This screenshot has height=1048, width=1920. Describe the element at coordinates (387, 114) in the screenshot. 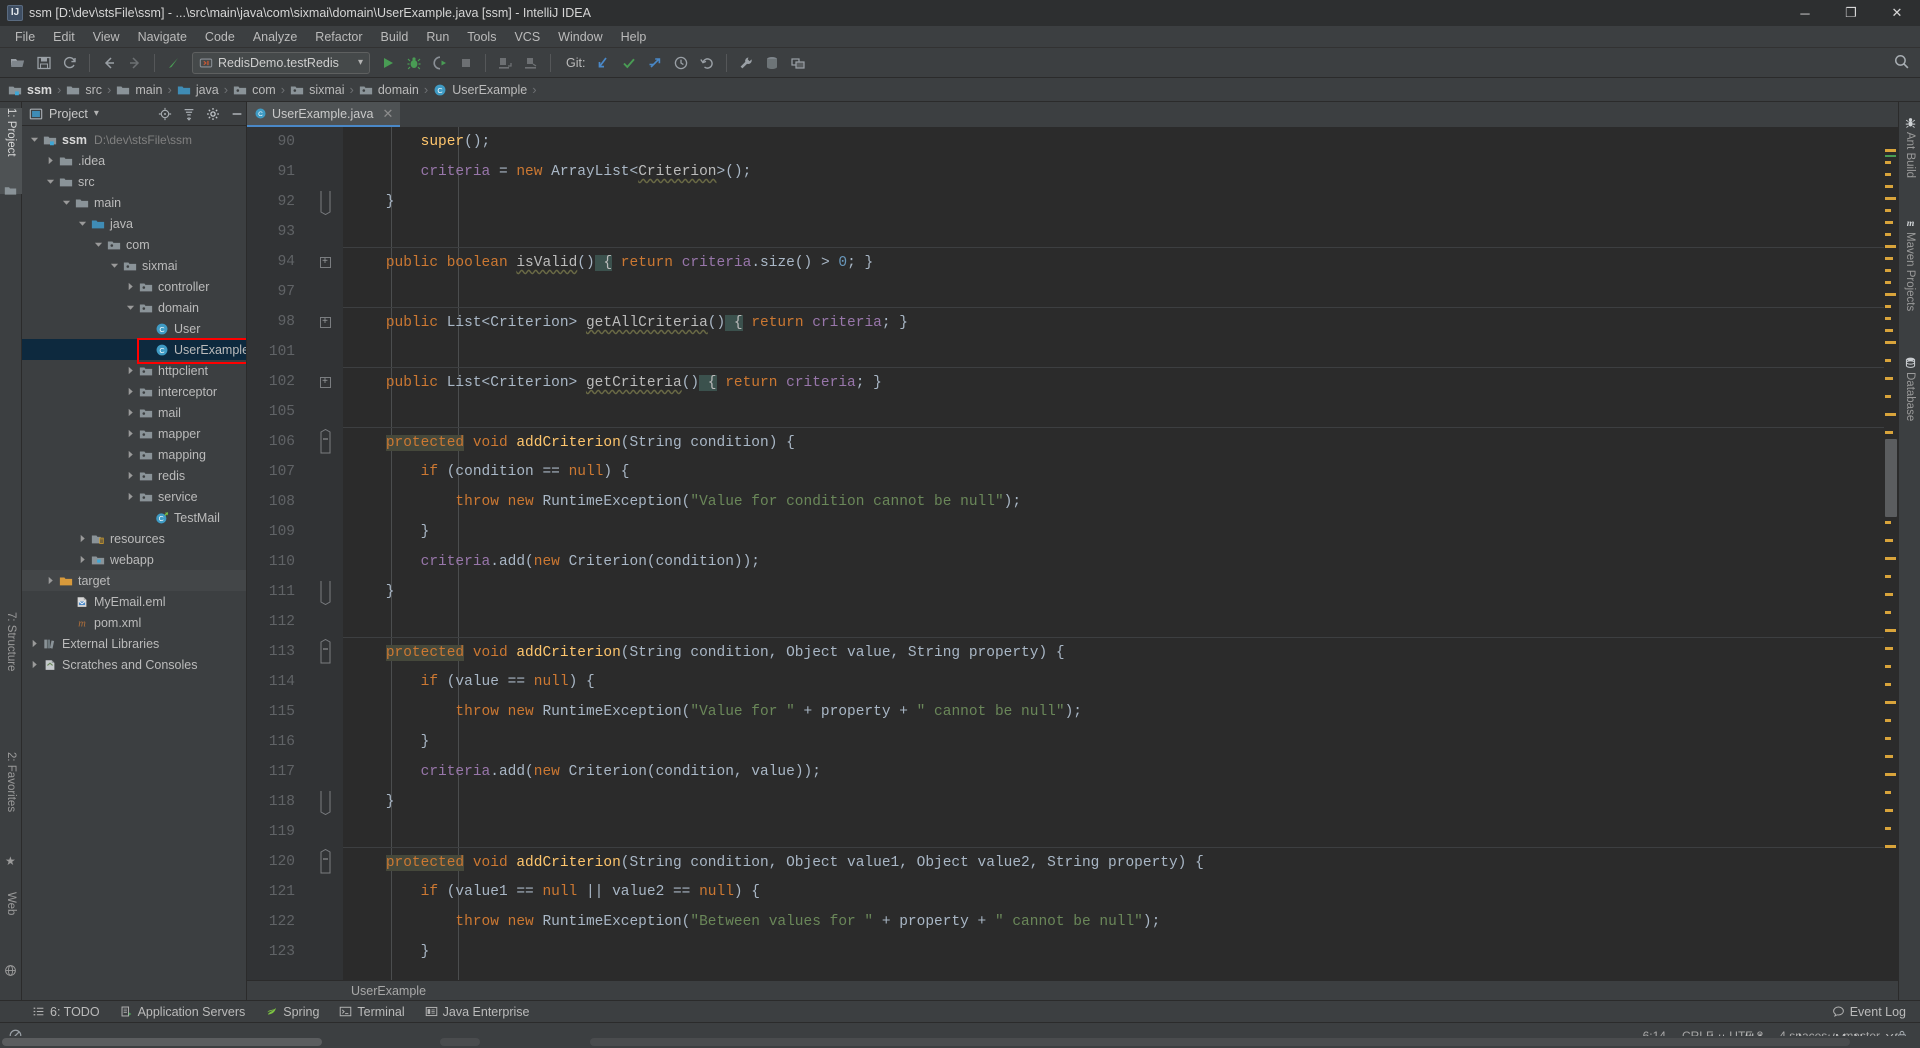

I see `close-icon: ✕` at that location.